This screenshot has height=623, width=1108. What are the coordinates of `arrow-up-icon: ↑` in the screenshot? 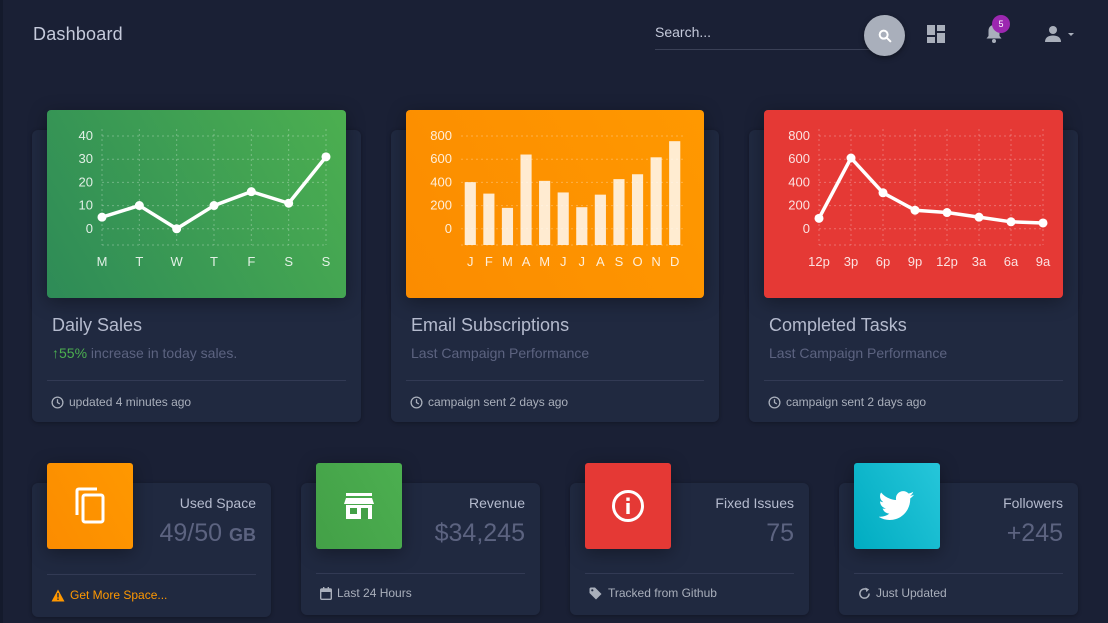 It's located at (55, 353).